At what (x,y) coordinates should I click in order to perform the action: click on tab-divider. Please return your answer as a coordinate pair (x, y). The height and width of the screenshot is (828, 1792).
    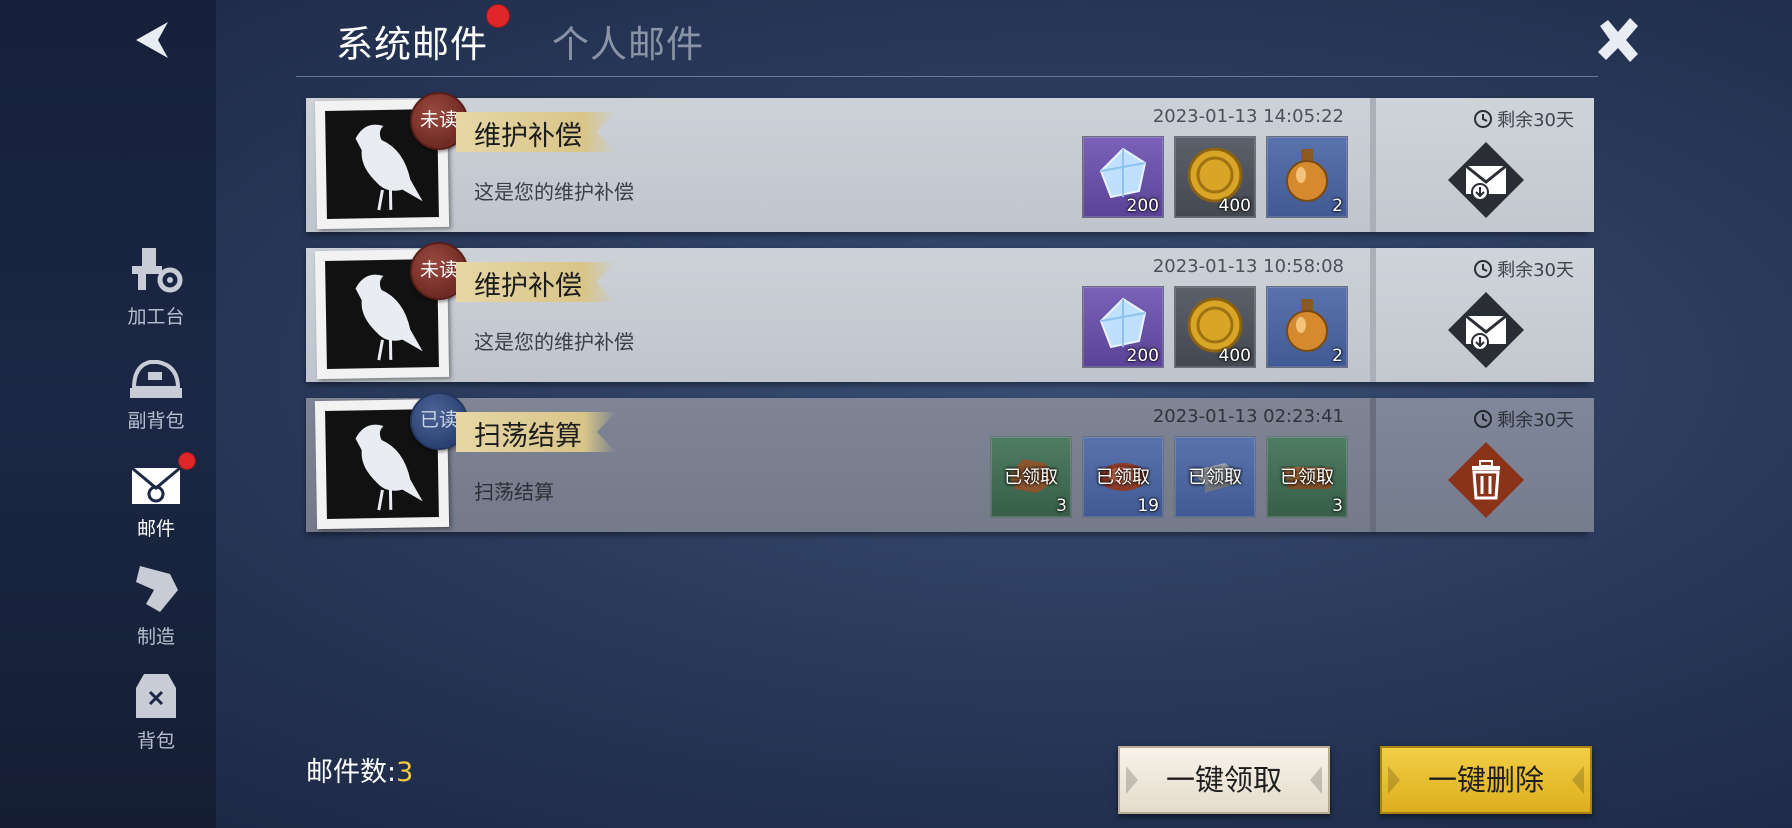
    Looking at the image, I should click on (947, 76).